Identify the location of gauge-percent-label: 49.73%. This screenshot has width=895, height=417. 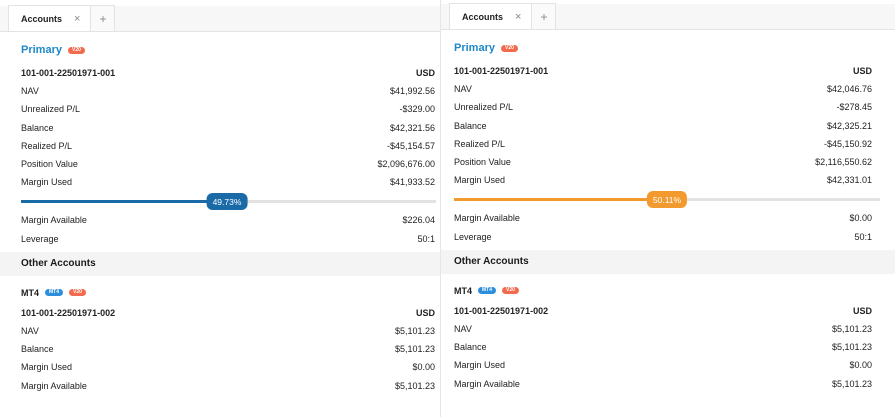
(227, 202).